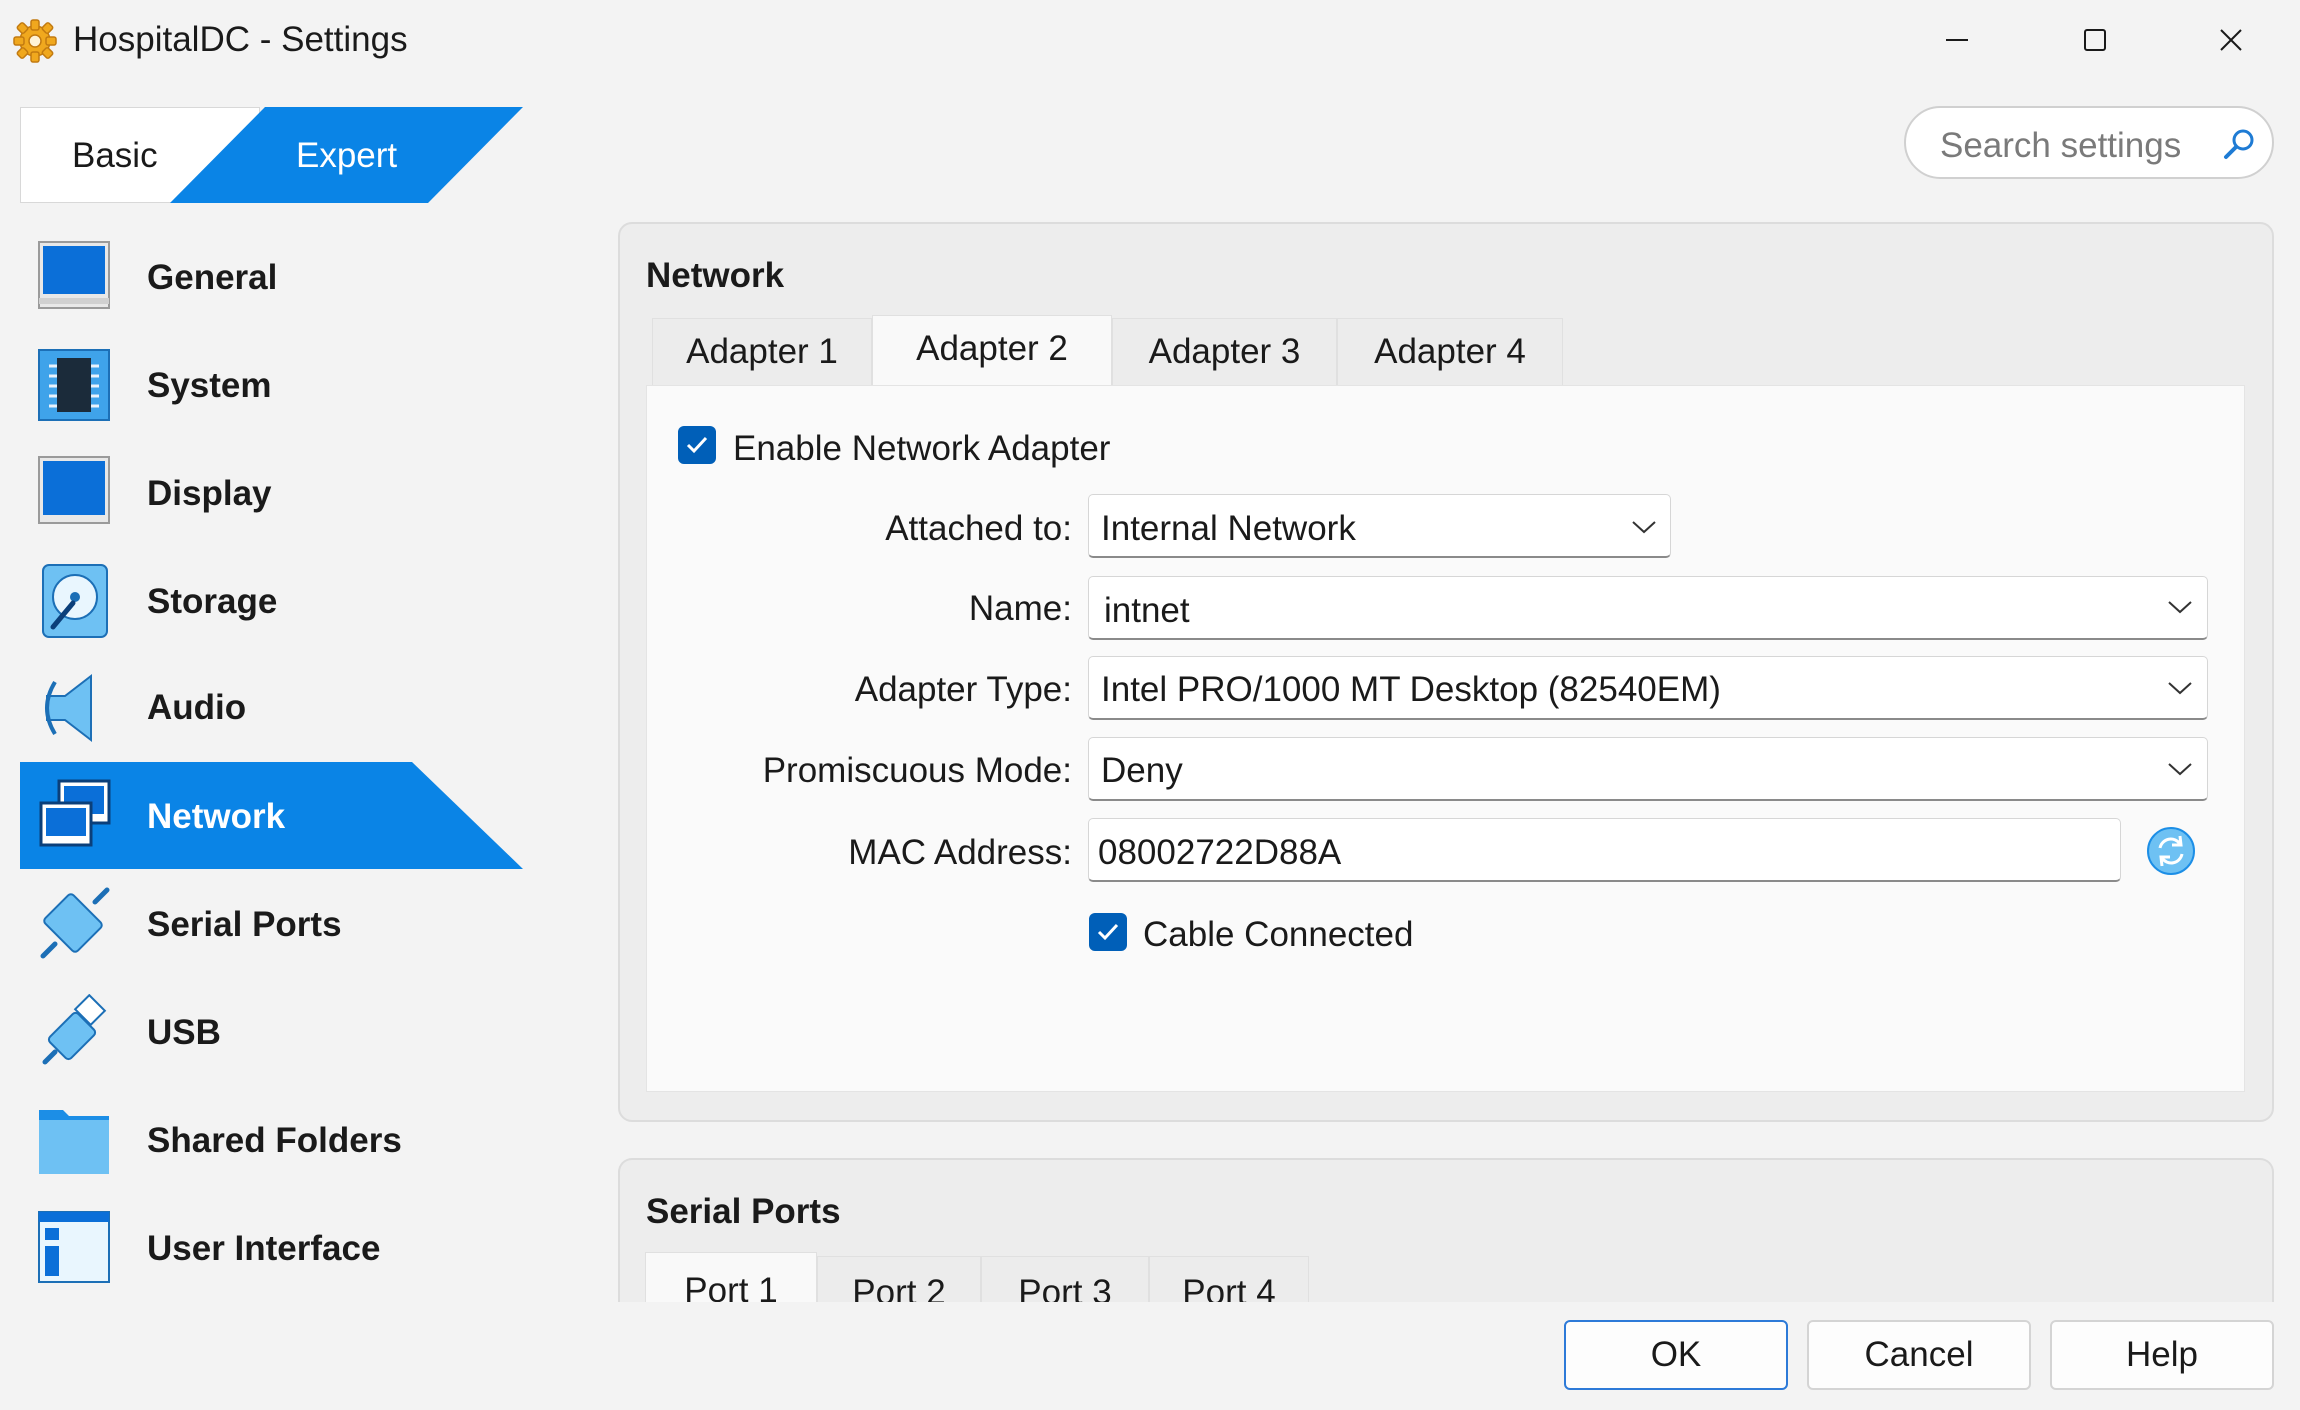 This screenshot has width=2300, height=1410. Describe the element at coordinates (743, 1211) in the screenshot. I see `serial-ports-group-title: Serial Ports` at that location.